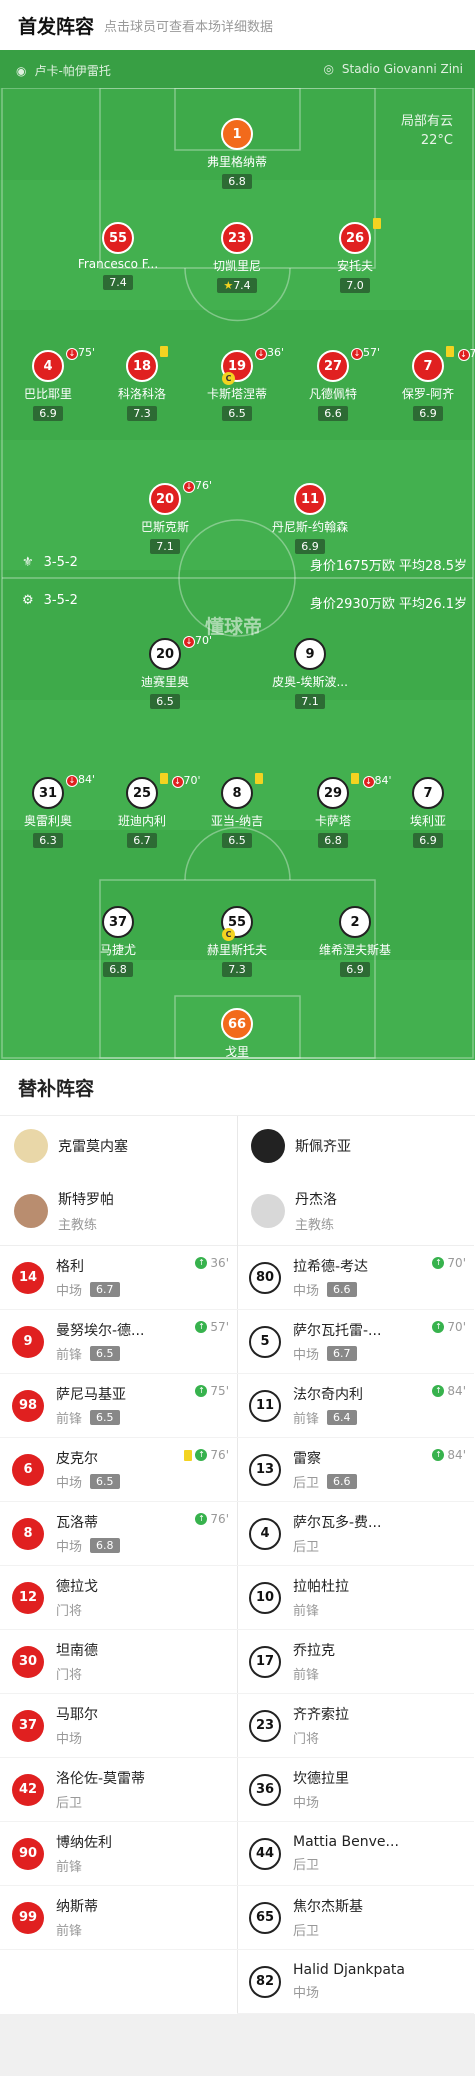 Image resolution: width=475 pixels, height=2076 pixels. Describe the element at coordinates (165, 673) in the screenshot. I see `away-player-20: 20↓70'迪赛里奥6.5` at that location.